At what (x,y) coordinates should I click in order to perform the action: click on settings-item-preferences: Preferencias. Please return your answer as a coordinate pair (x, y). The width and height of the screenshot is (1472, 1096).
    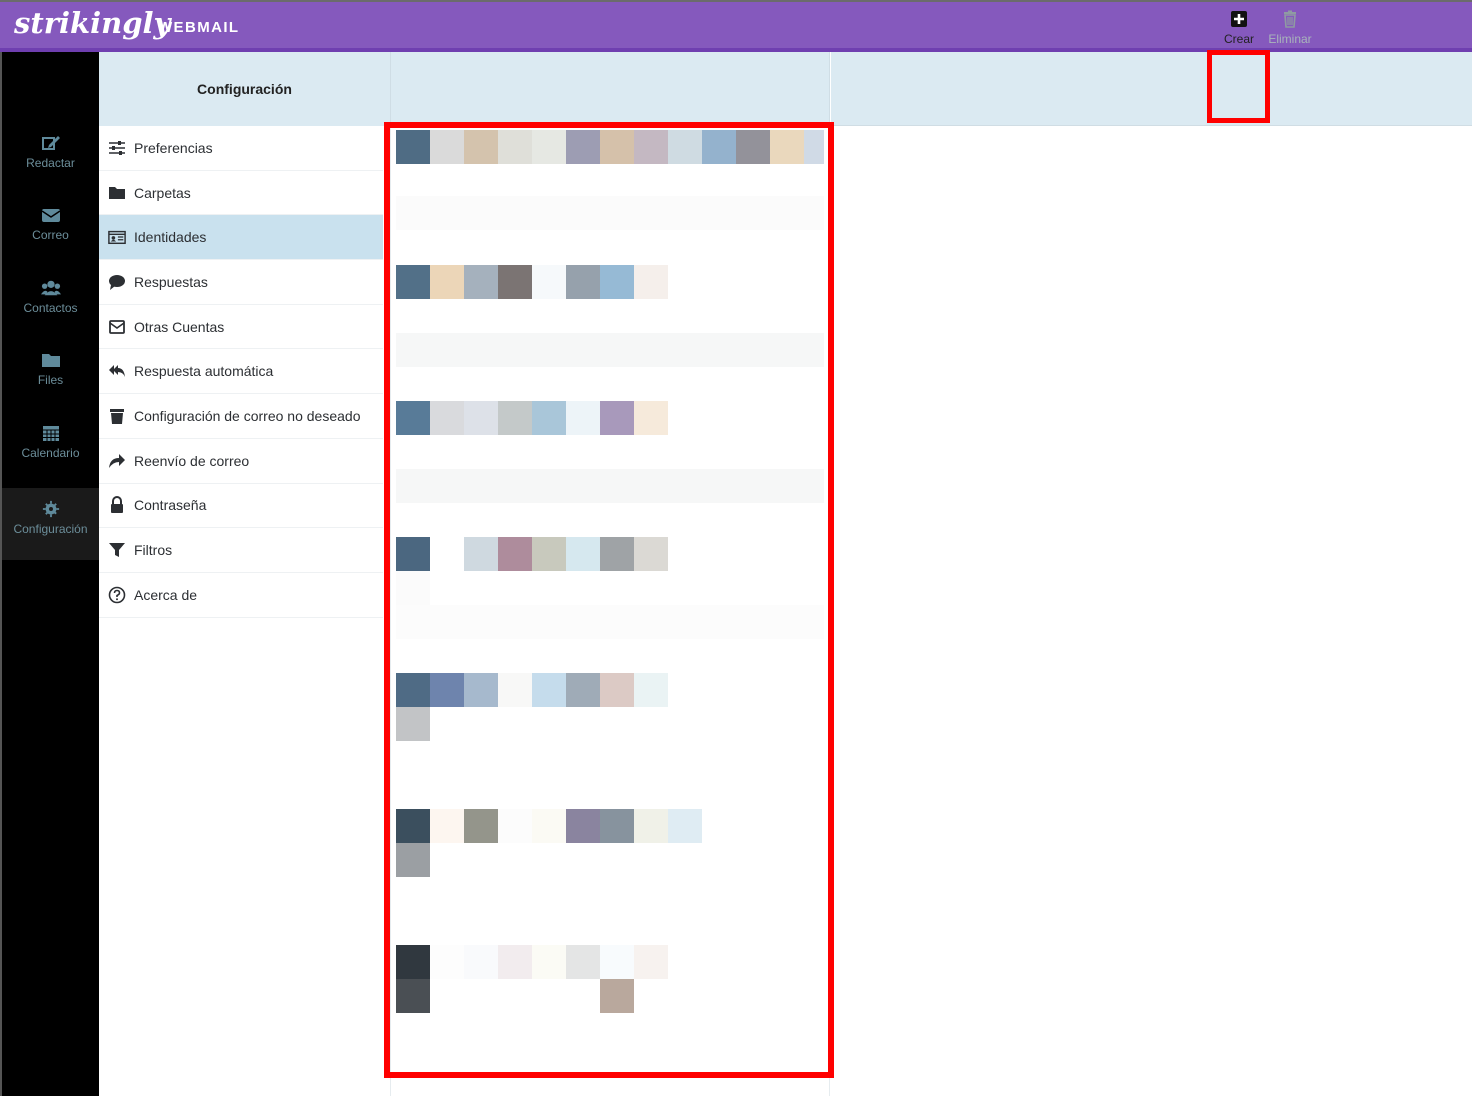
    Looking at the image, I should click on (241, 148).